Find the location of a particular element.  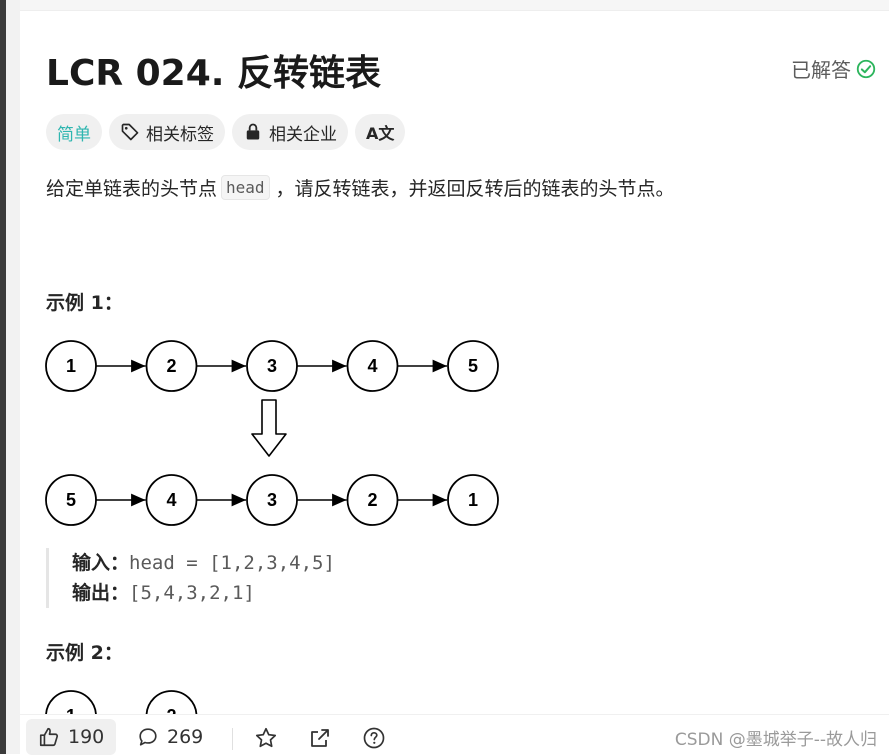

comment-icon is located at coordinates (148, 737).